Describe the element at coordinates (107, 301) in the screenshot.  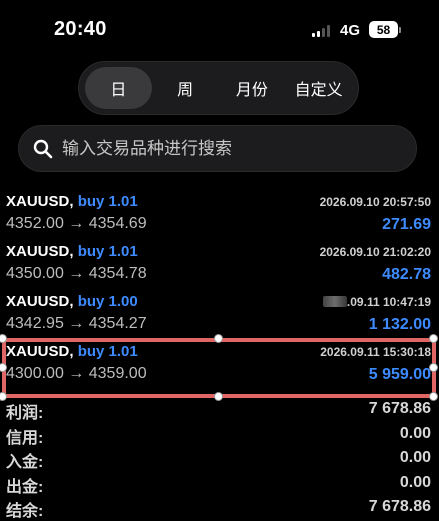
I see `trade-side: buy 1.00` at that location.